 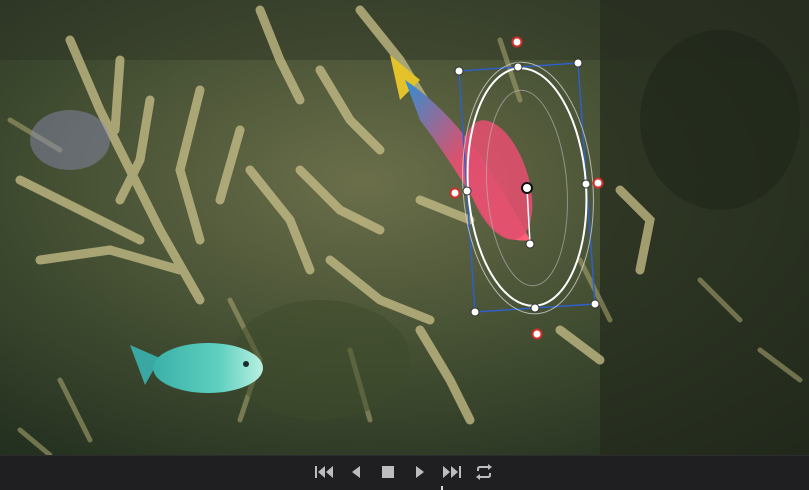 I want to click on softness-handle-left, so click(x=455, y=193).